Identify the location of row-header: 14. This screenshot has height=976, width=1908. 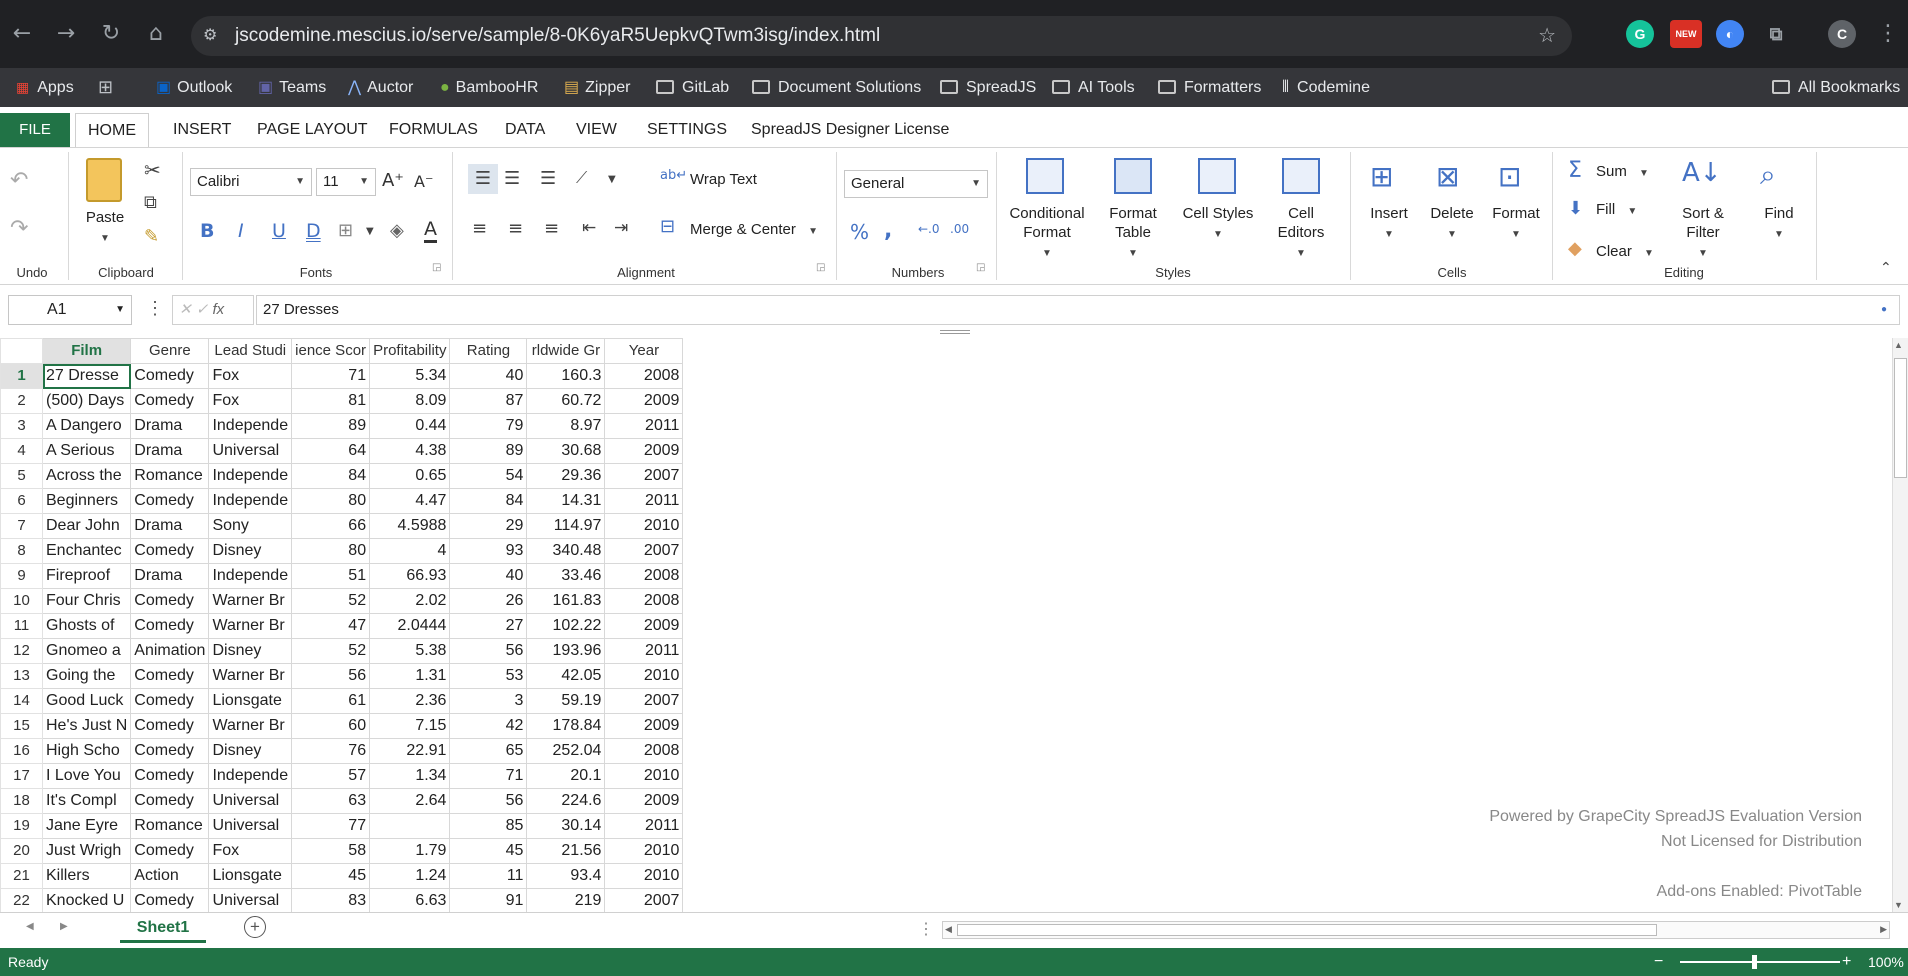
(21, 701).